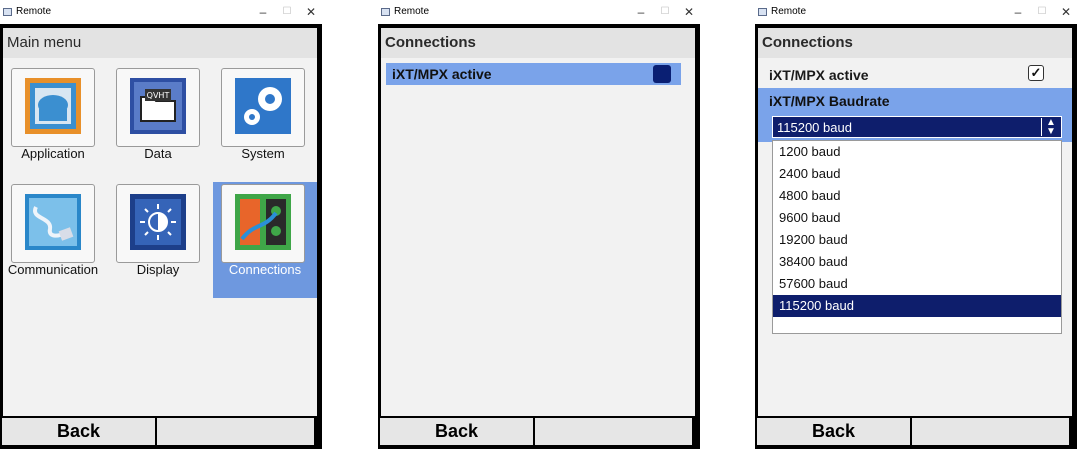  I want to click on option-item: 57600 baud, so click(917, 284).